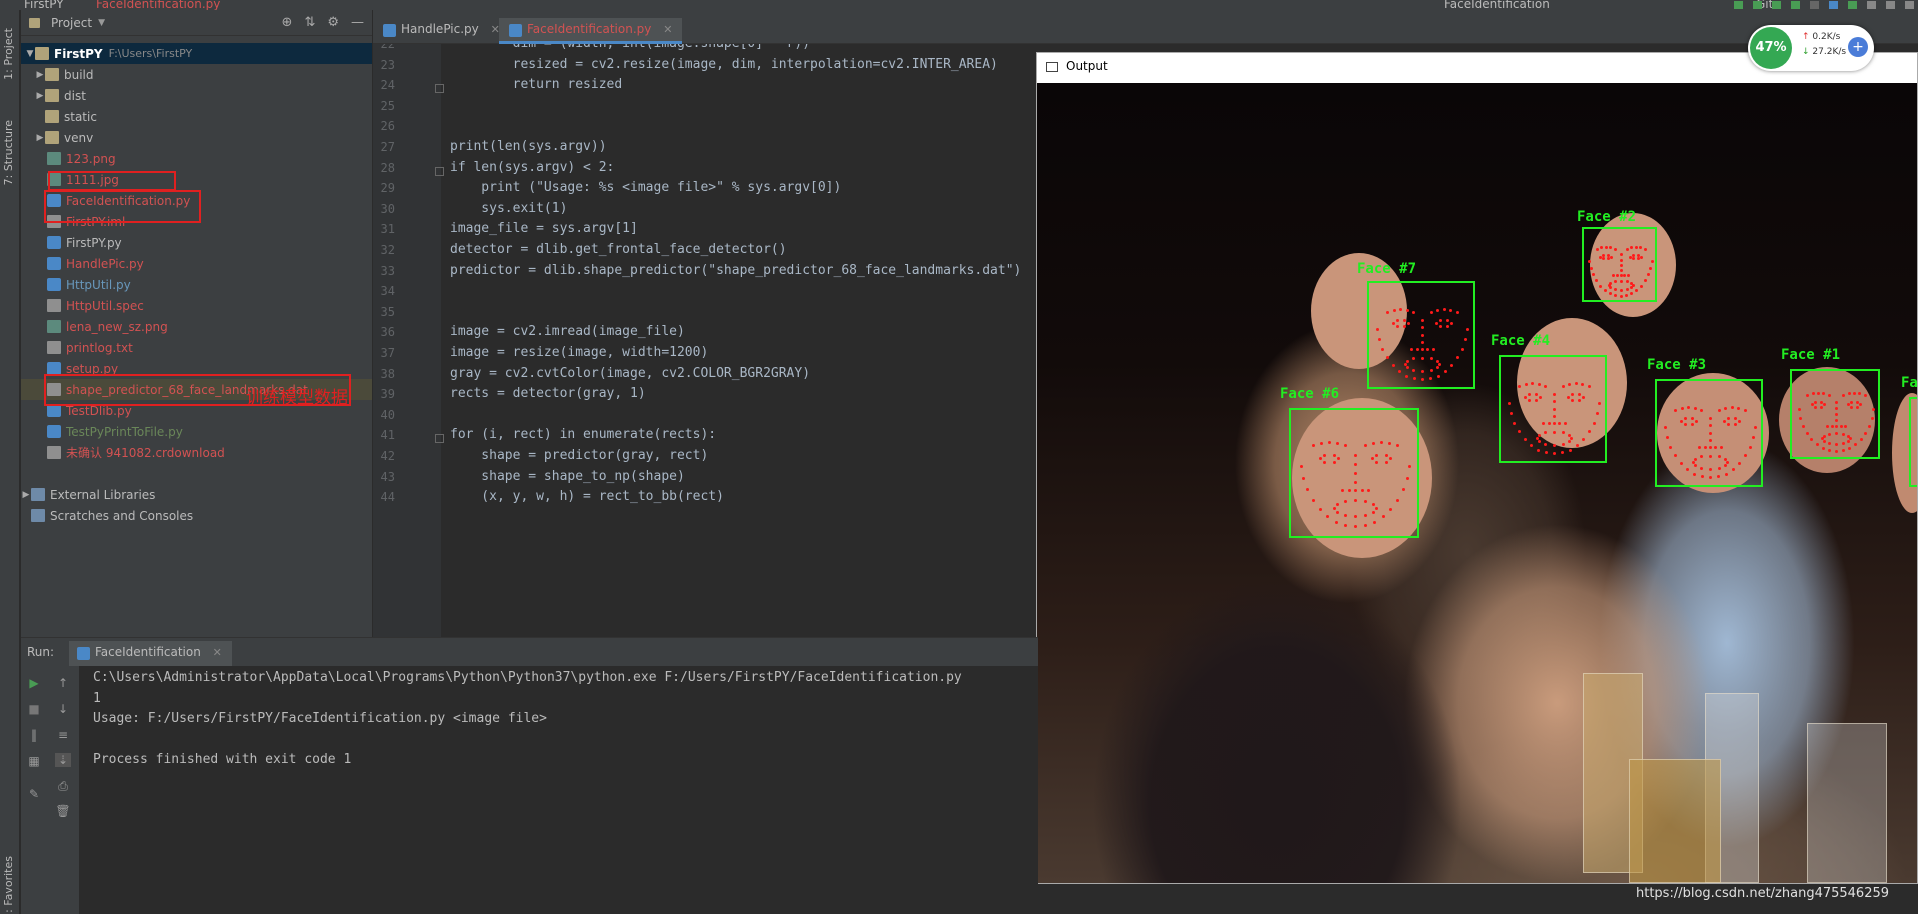 Image resolution: width=1918 pixels, height=914 pixels. Describe the element at coordinates (1858, 47) in the screenshot. I see `boost-icon: +` at that location.